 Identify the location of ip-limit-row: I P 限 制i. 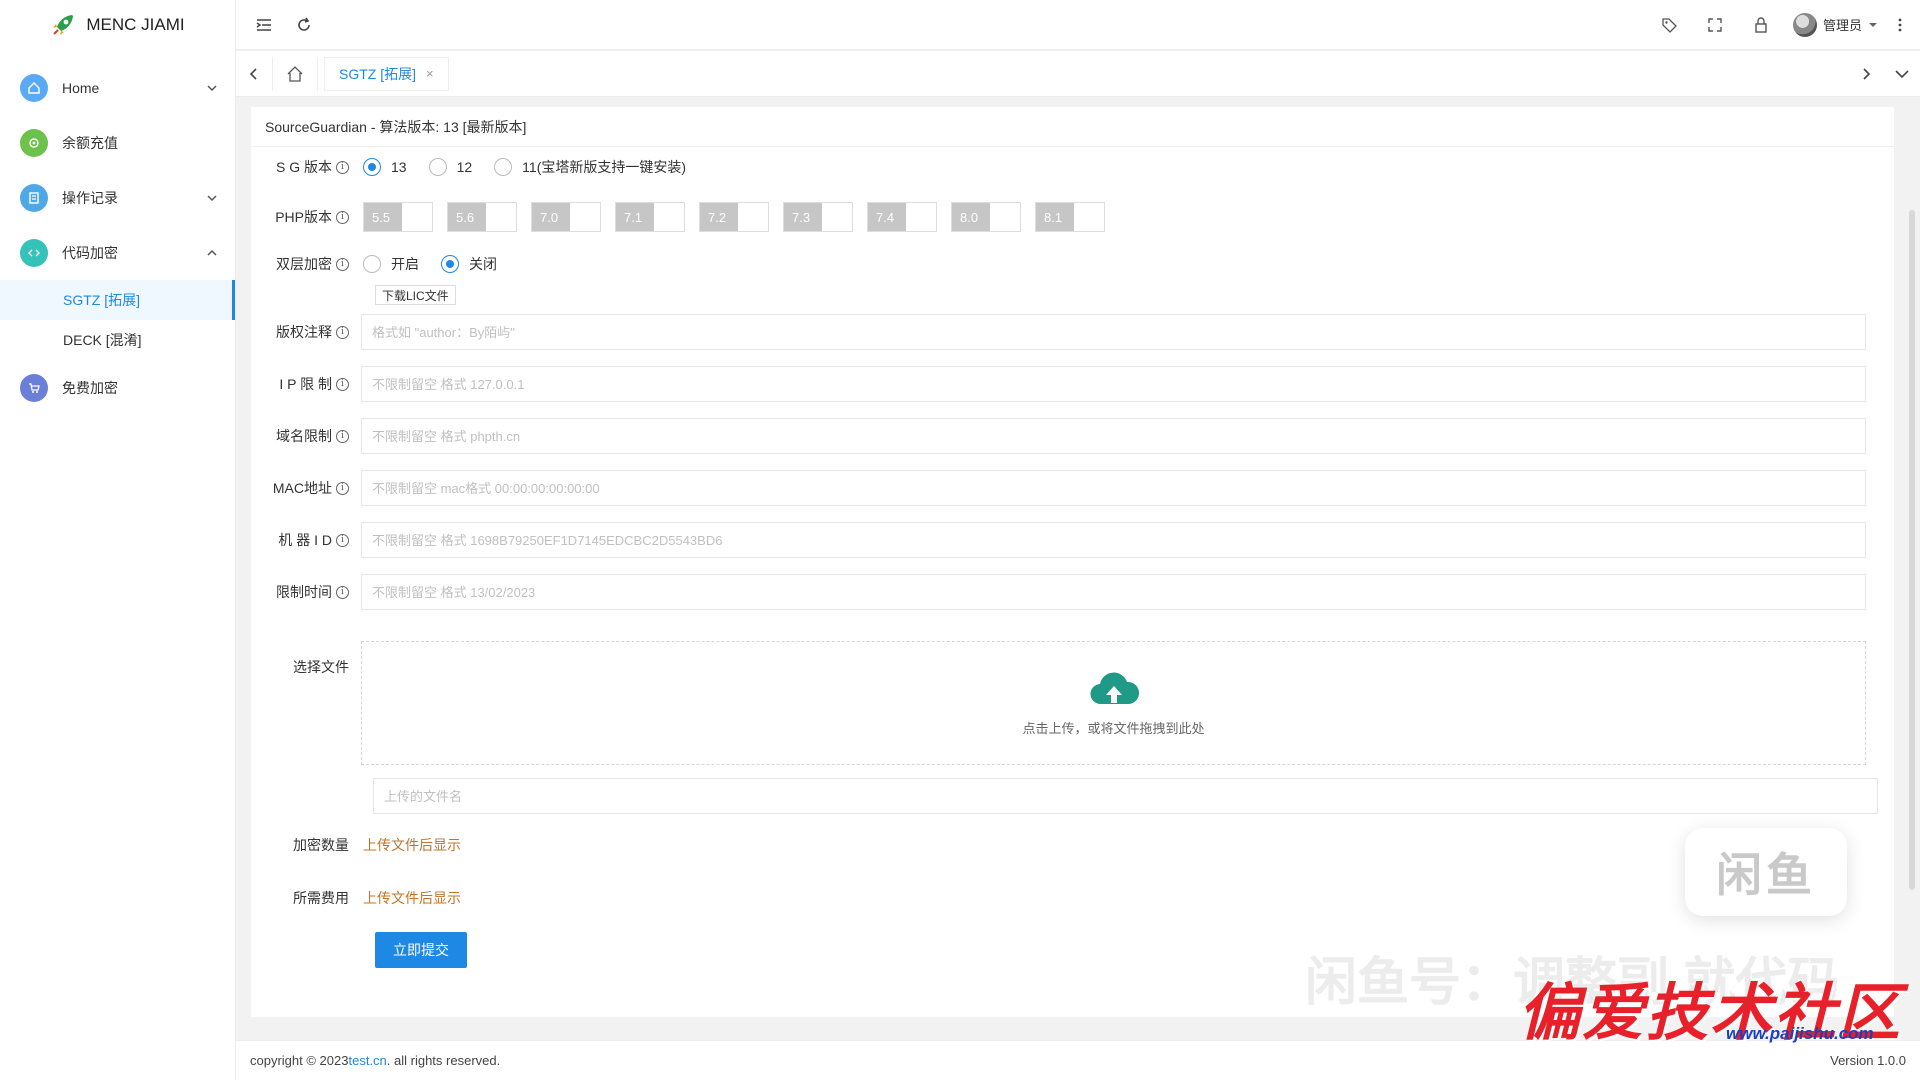
(1058, 384).